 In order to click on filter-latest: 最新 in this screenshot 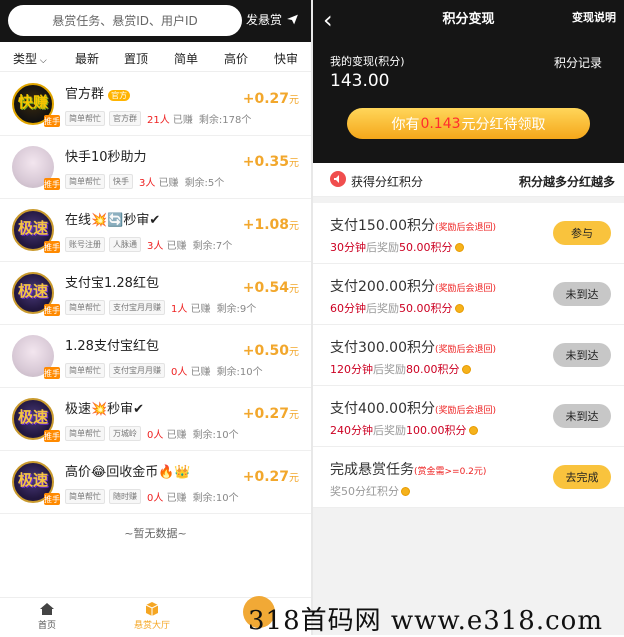, I will do `click(87, 58)`.